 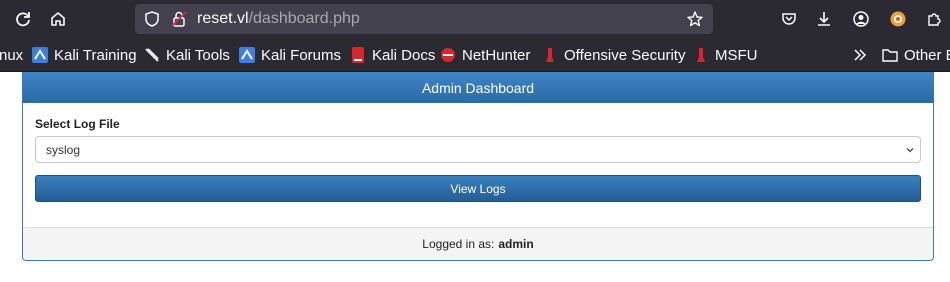 I want to click on bookmark-label: NetHunter, so click(x=496, y=55).